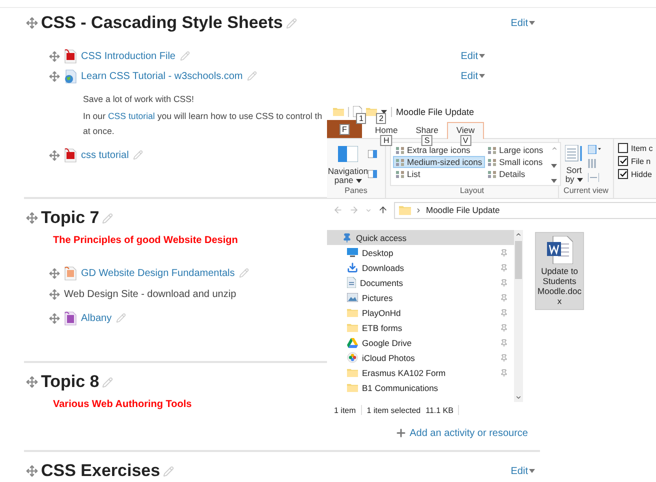 This screenshot has height=482, width=656. Describe the element at coordinates (466, 140) in the screenshot. I see `key-tip: V` at that location.